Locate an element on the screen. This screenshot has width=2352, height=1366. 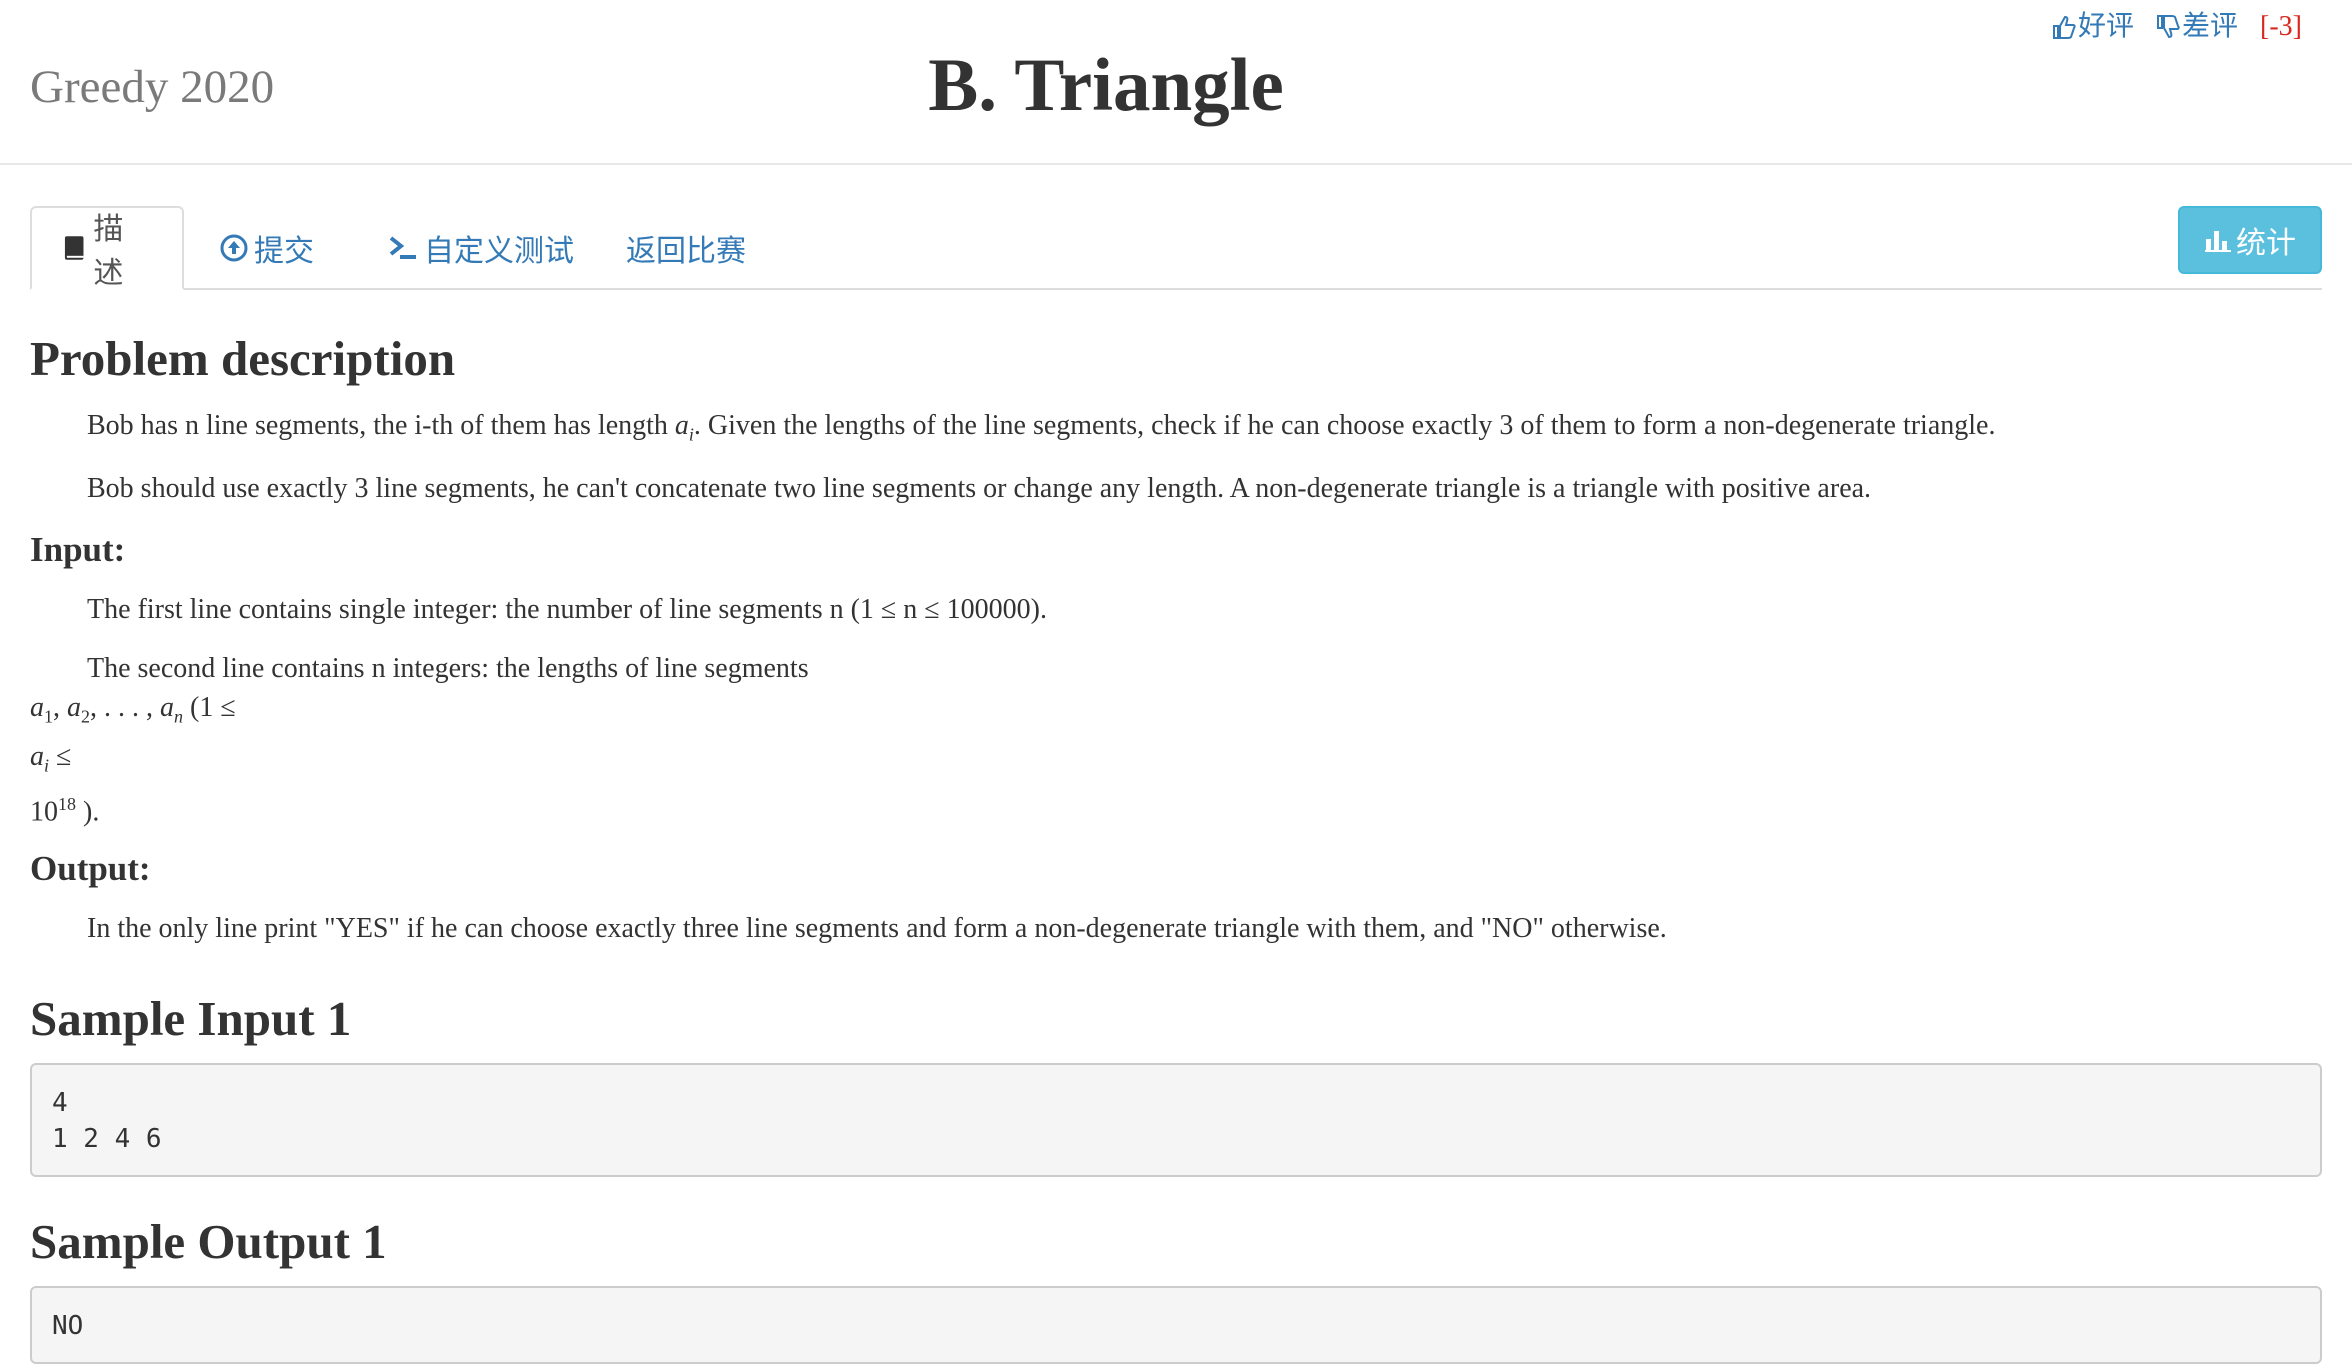
sample-input-box: 4 1 2 4 6 is located at coordinates (1176, 1120).